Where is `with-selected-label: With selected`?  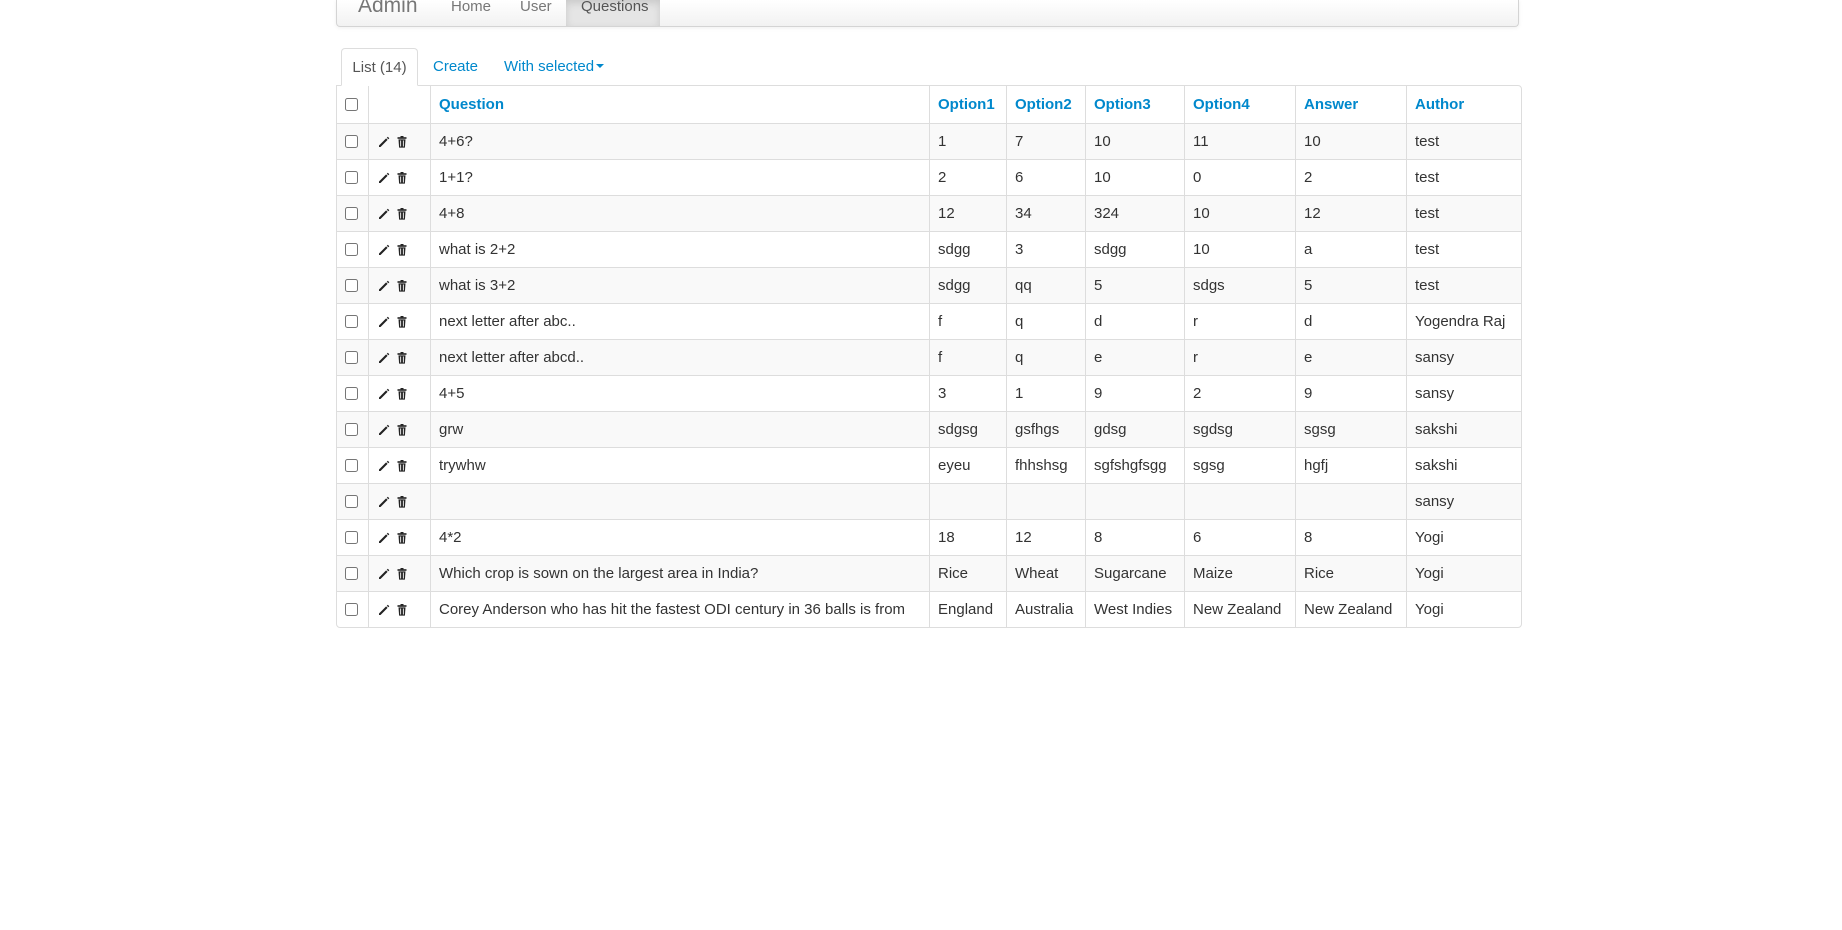
with-selected-label: With selected is located at coordinates (549, 66).